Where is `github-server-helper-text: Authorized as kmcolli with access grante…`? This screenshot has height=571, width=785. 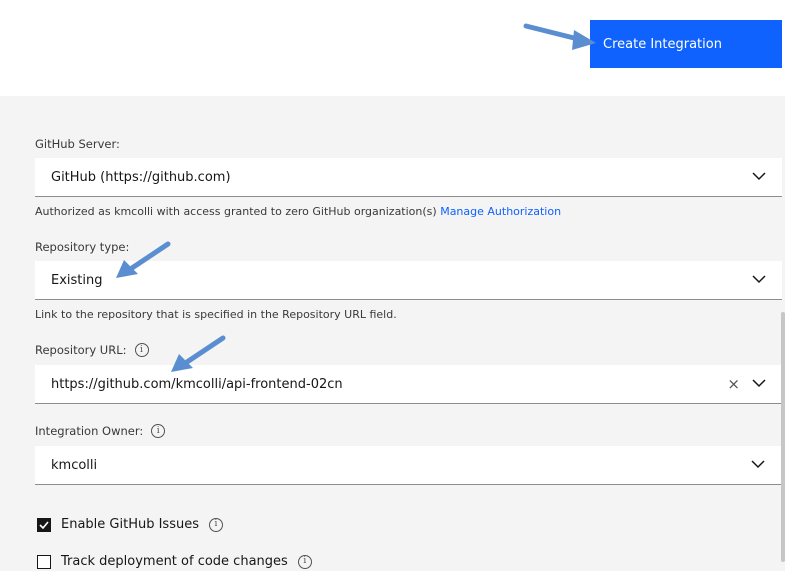
github-server-helper-text: Authorized as kmcolli with access grante… is located at coordinates (236, 211).